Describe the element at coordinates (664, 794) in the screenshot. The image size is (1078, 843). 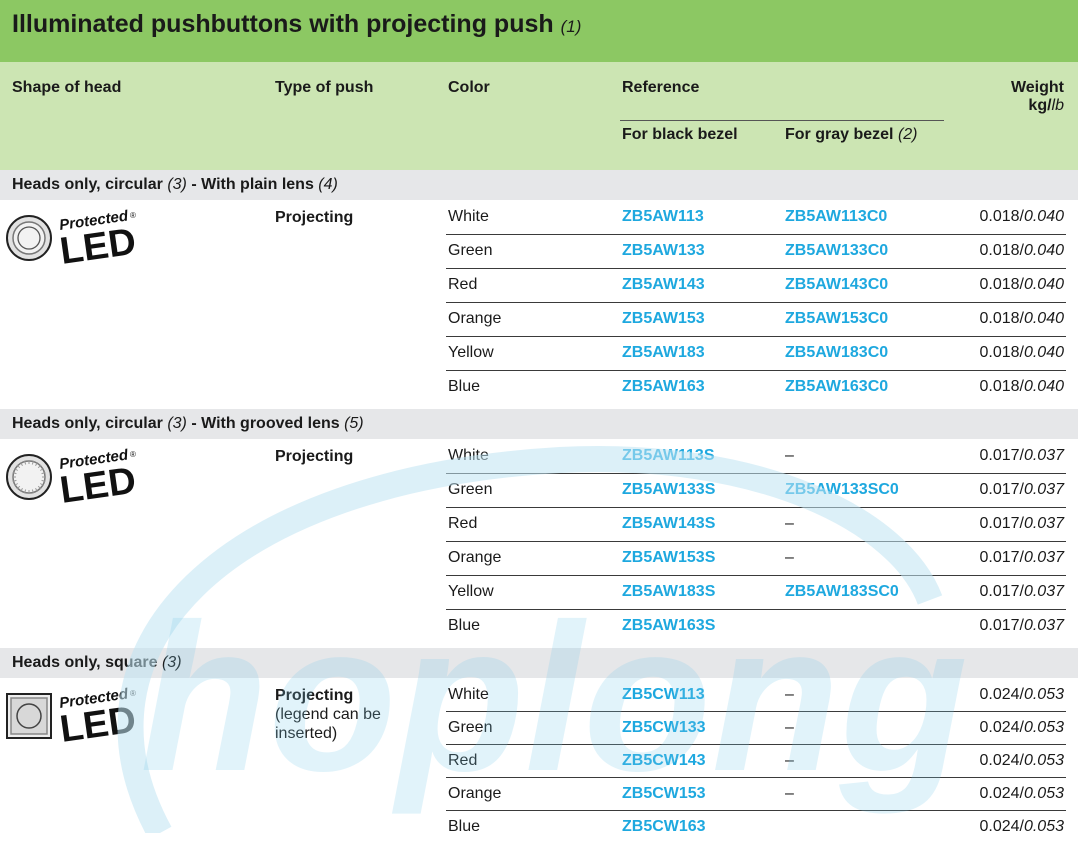
I see `black-bezel-ref: ZB5CW153` at that location.